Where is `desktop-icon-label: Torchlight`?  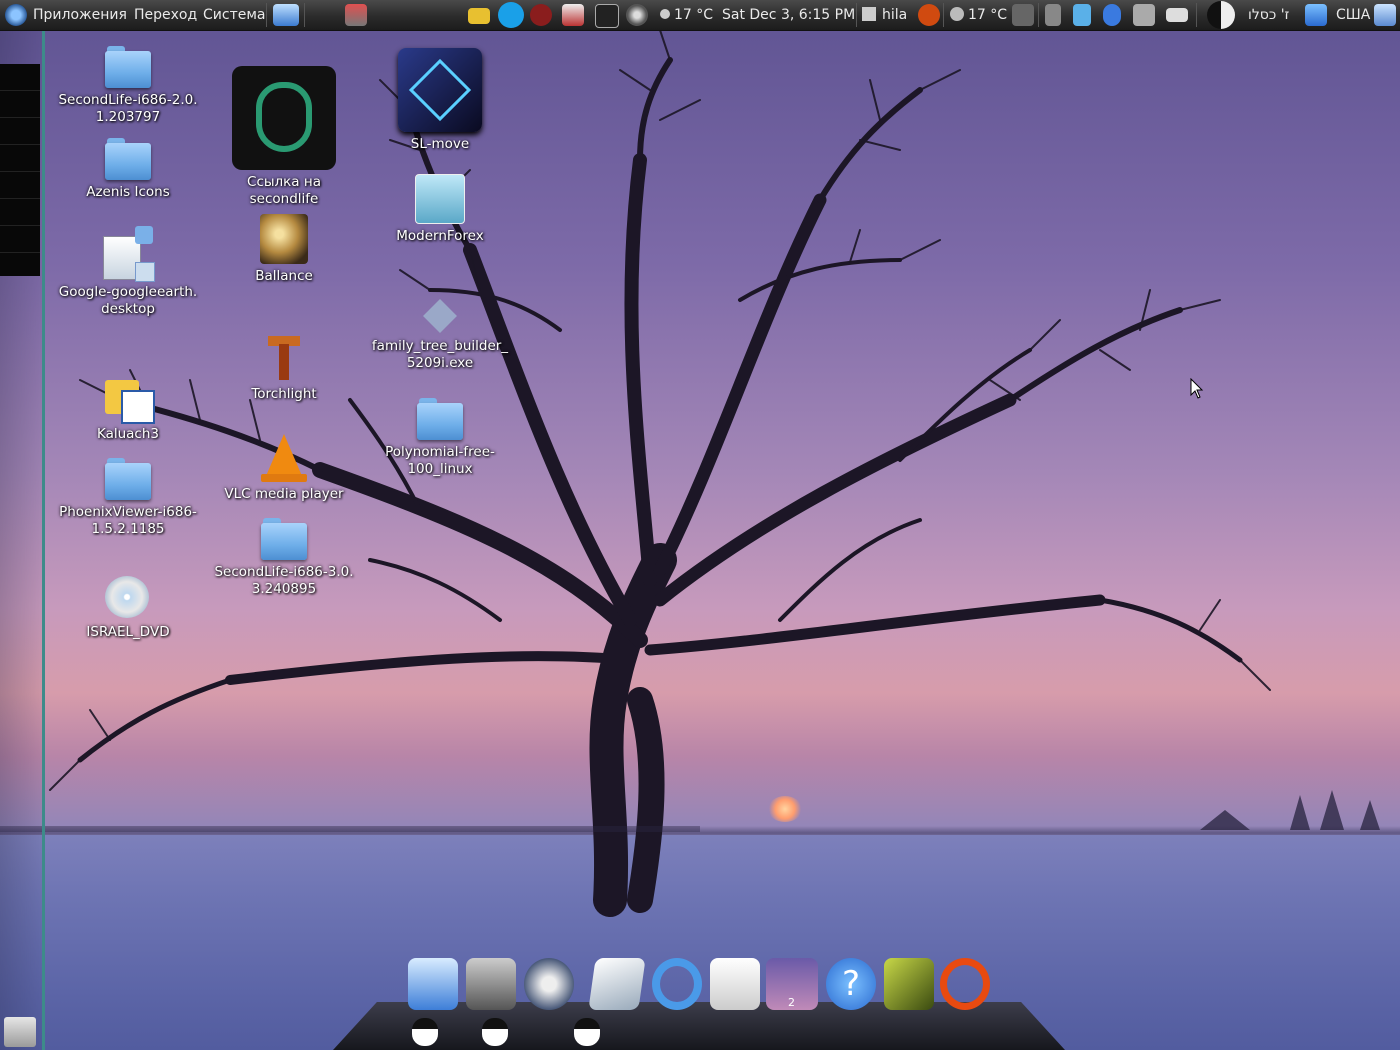 desktop-icon-label: Torchlight is located at coordinates (284, 394).